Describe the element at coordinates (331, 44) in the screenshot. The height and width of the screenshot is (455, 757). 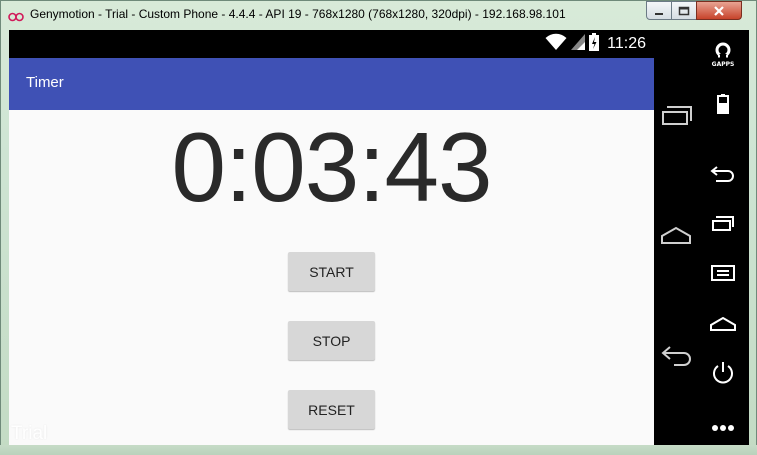
I see `status-bar: 11:26` at that location.